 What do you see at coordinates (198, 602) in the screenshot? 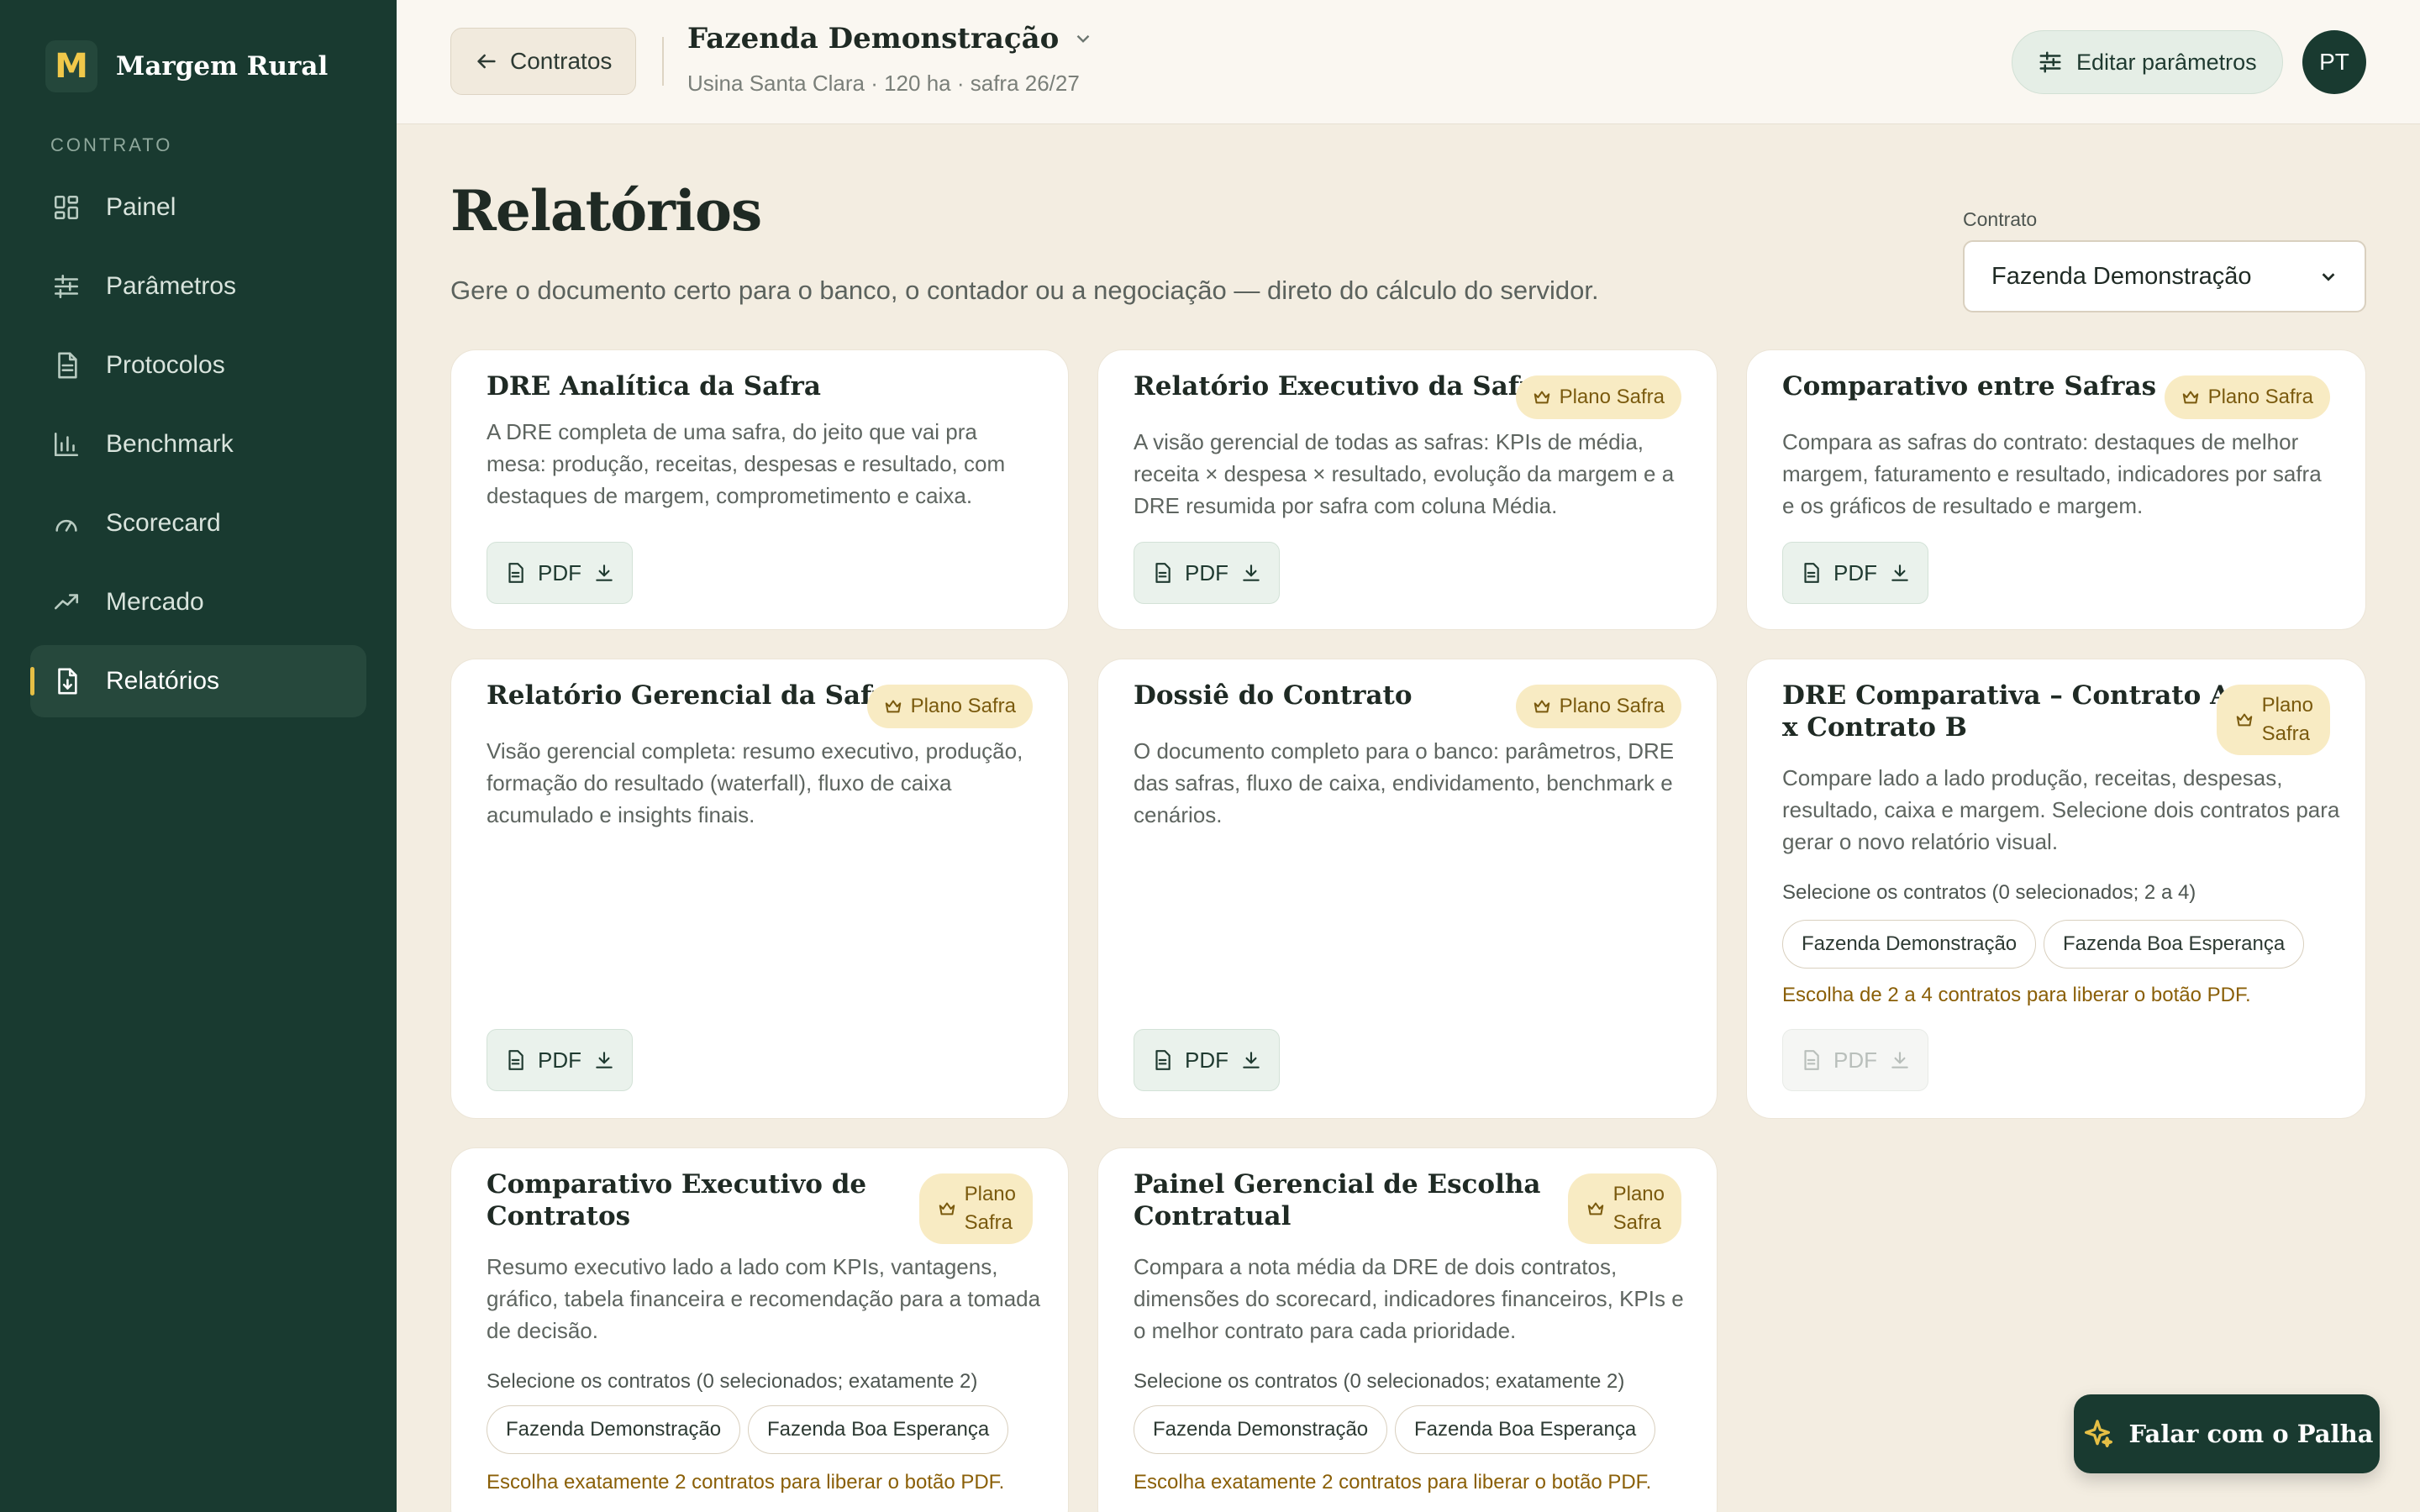
I see `sidebar-item-mercado: Mercado` at bounding box center [198, 602].